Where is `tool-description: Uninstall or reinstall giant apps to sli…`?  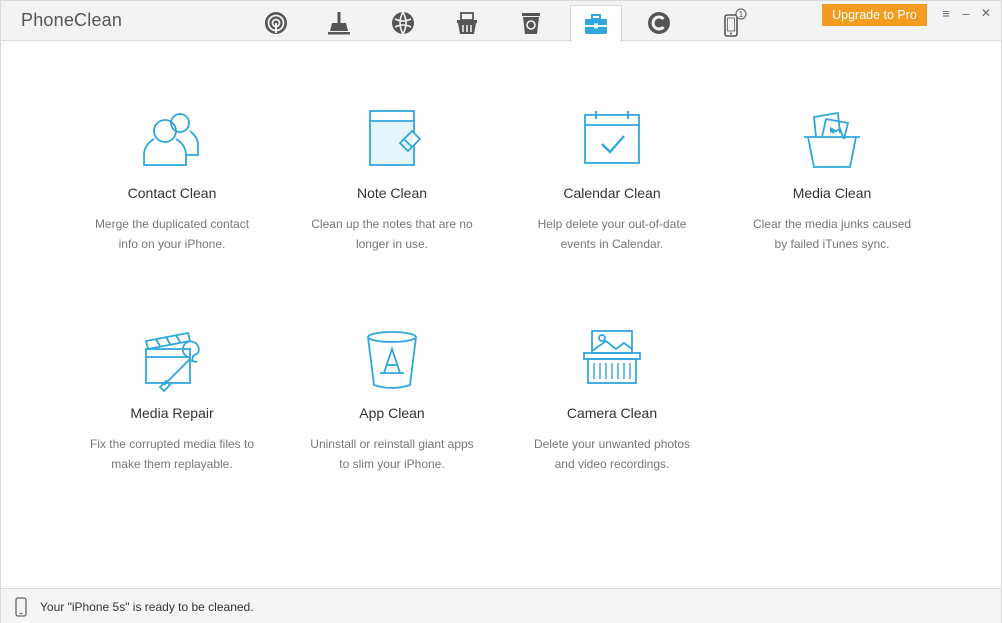
tool-description: Uninstall or reinstall giant apps to sli… is located at coordinates (392, 454).